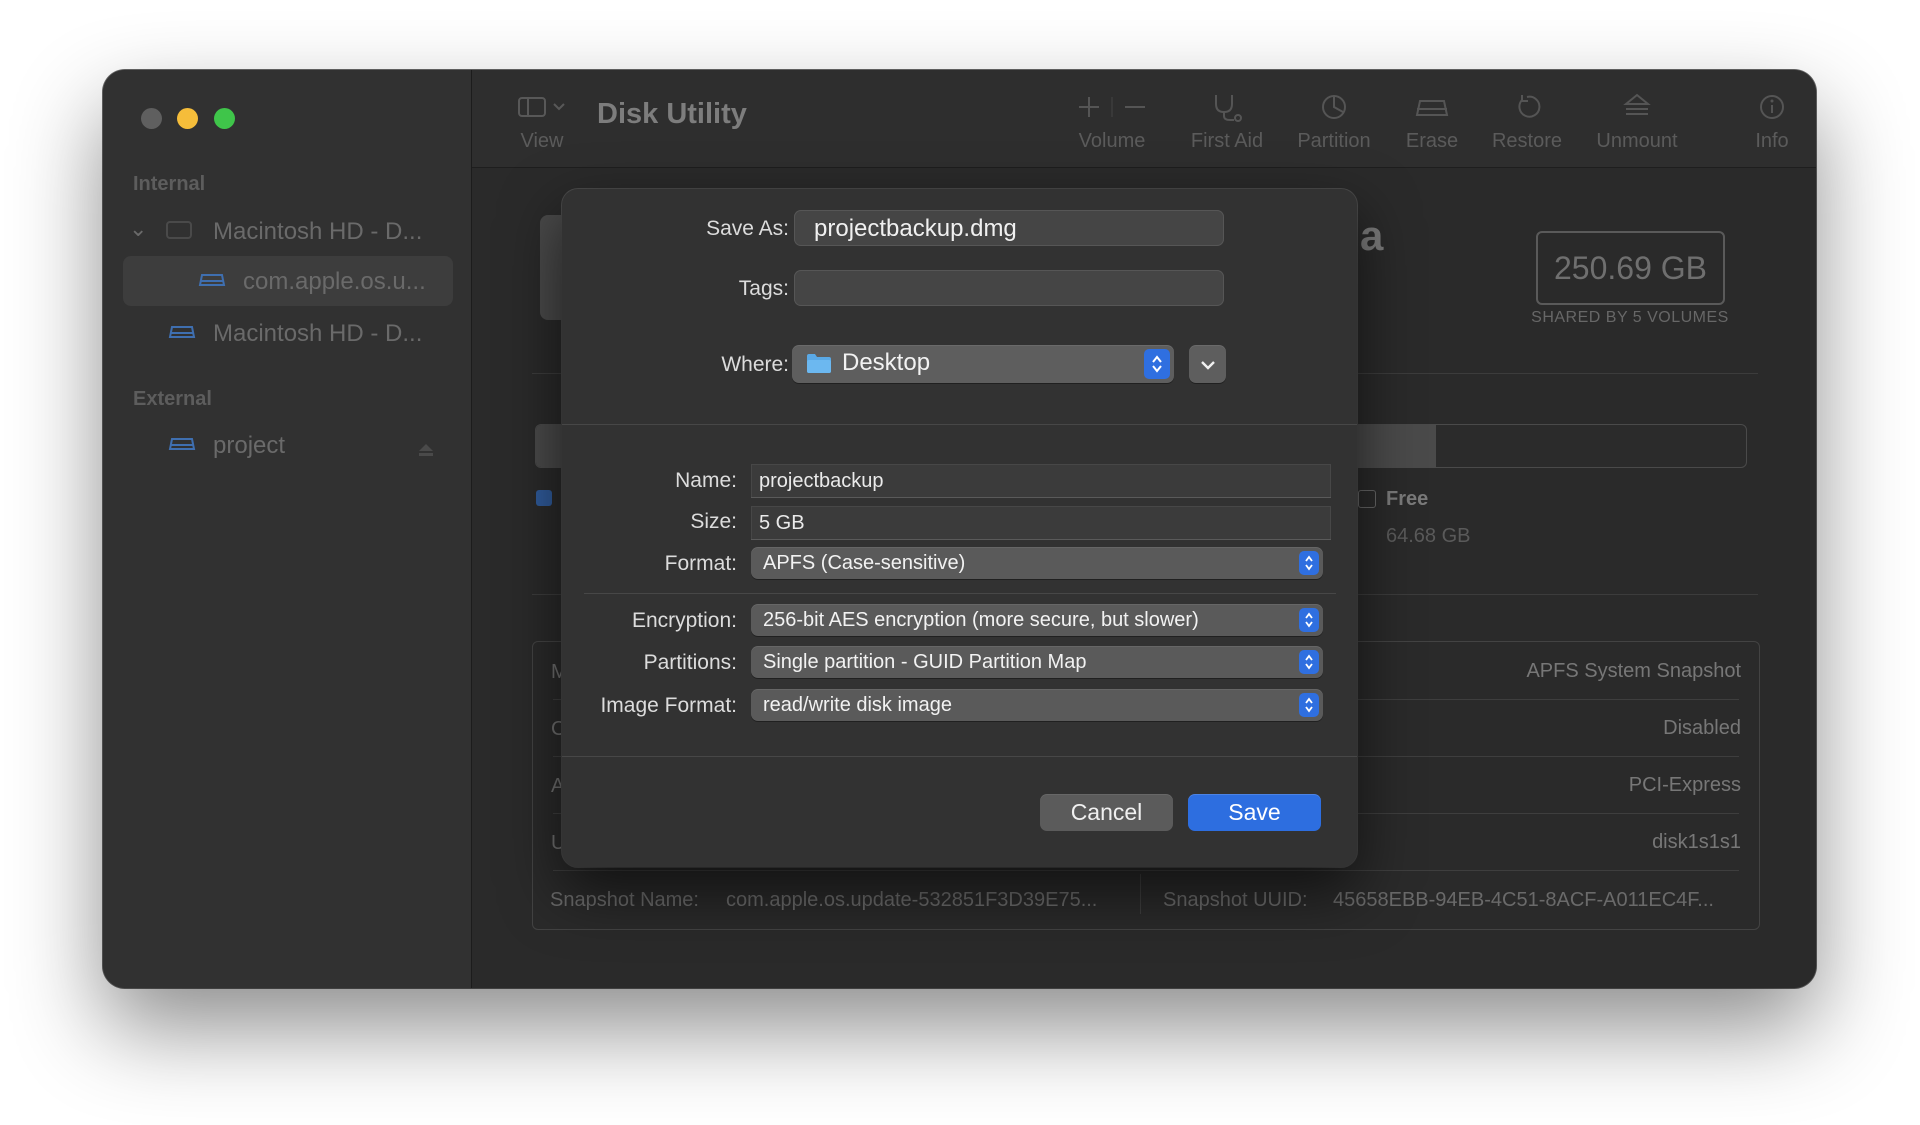 The height and width of the screenshot is (1125, 1920). What do you see at coordinates (1630, 317) in the screenshot?
I see `capacity-shared: SHARED BY 5 VOLUMES` at bounding box center [1630, 317].